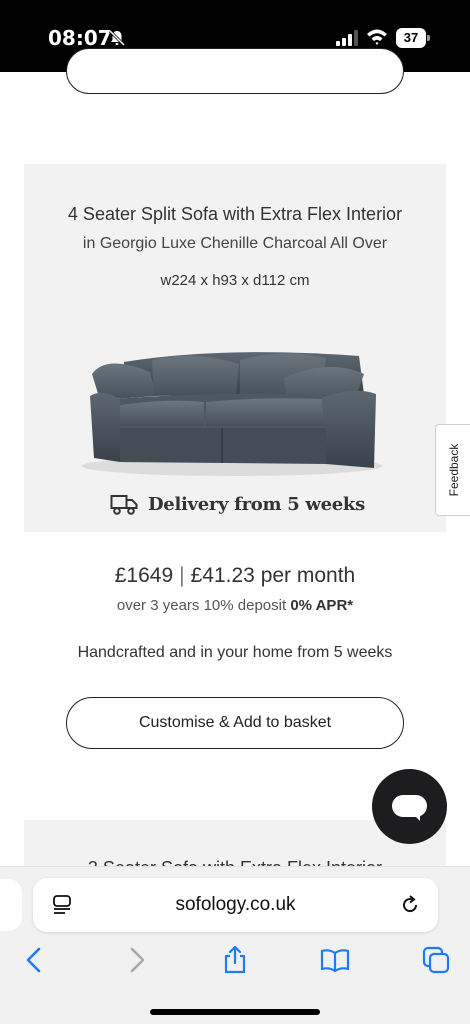 This screenshot has height=1024, width=470. Describe the element at coordinates (35, 960) in the screenshot. I see `chevron-left-icon` at that location.